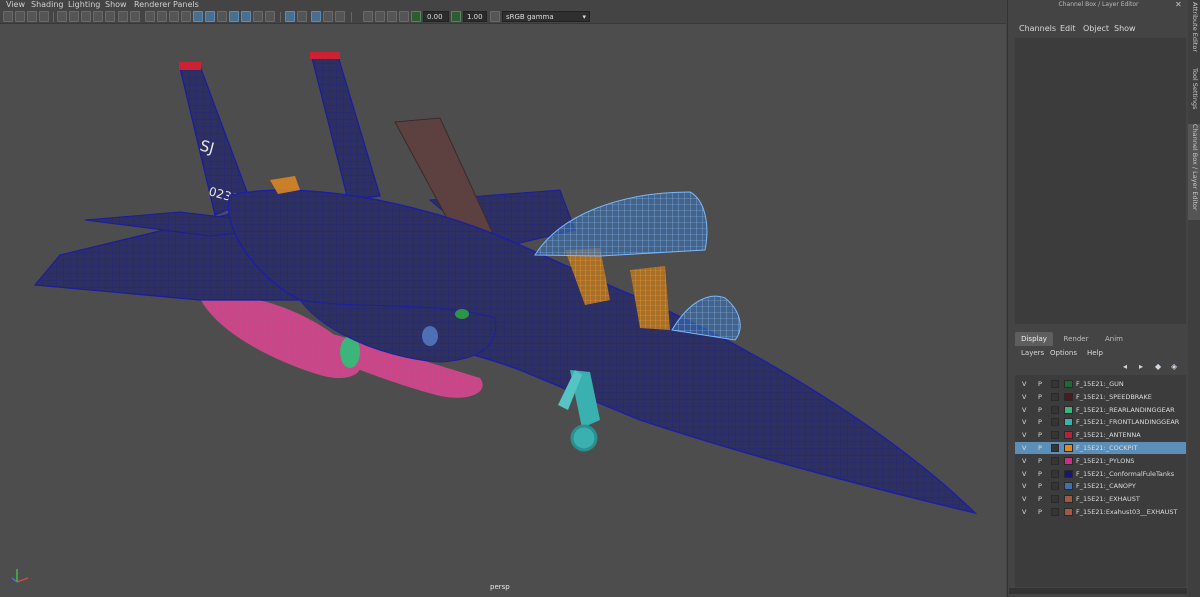 The image size is (1200, 597). Describe the element at coordinates (32, 16) in the screenshot. I see `bookmark-icon` at that location.